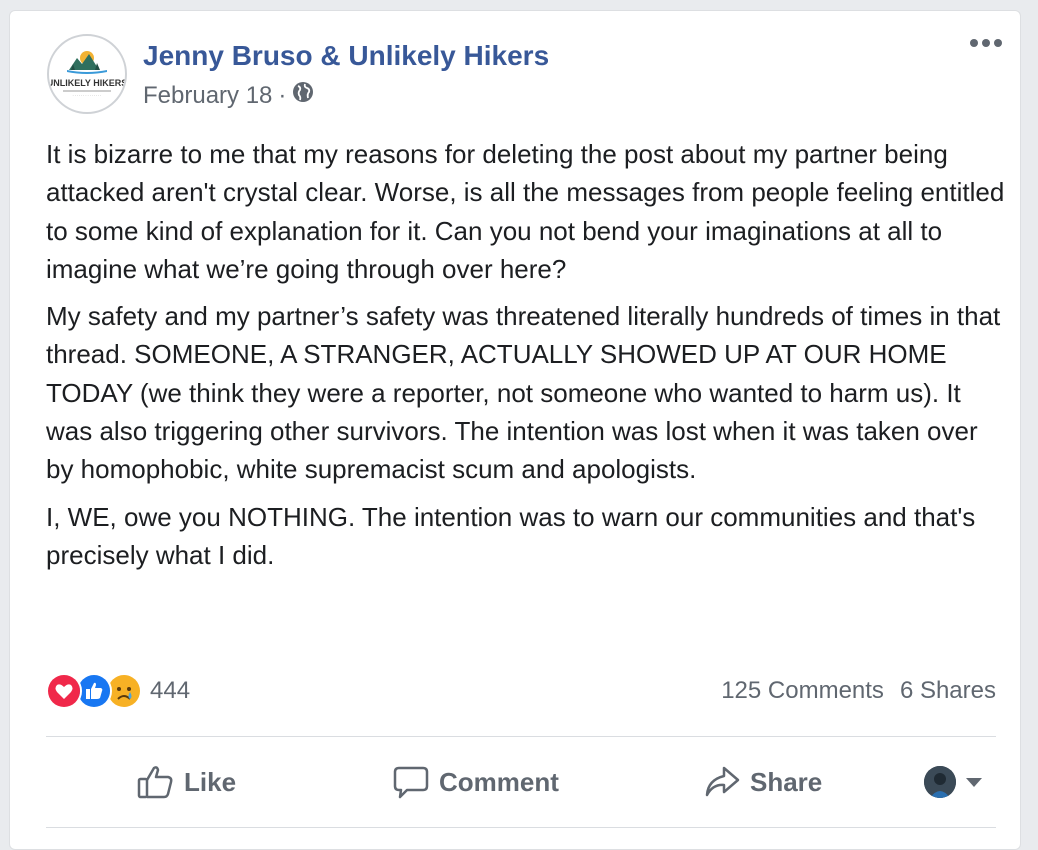 The image size is (1038, 850). I want to click on thumbs-up-icon, so click(155, 782).